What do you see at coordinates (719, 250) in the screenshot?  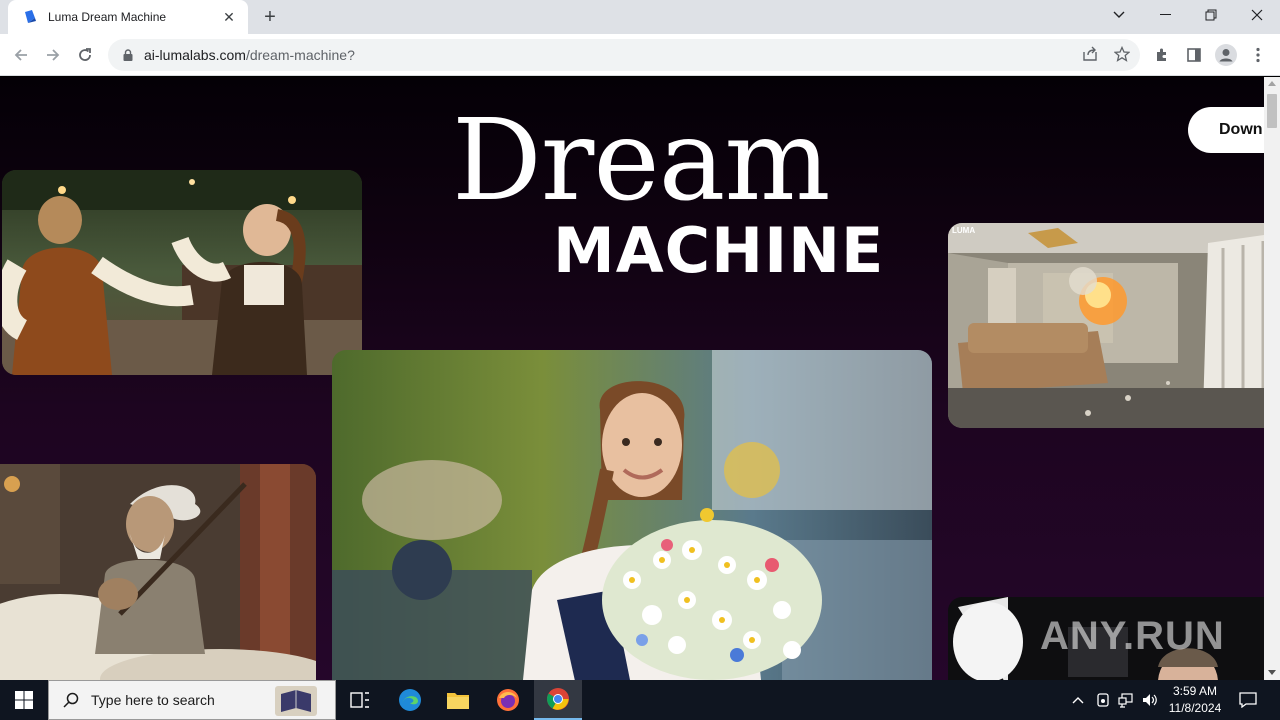 I see `machine-title: MACHINE` at bounding box center [719, 250].